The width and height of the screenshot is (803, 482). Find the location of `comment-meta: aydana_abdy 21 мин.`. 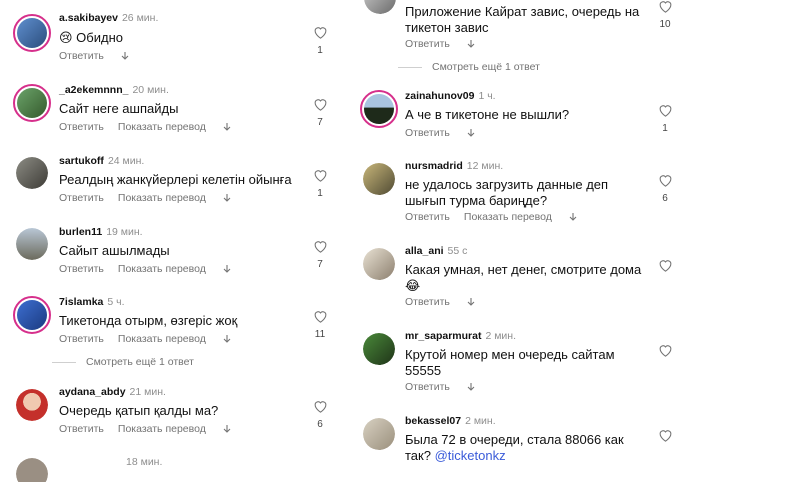

comment-meta: aydana_abdy 21 мин. is located at coordinates (112, 392).